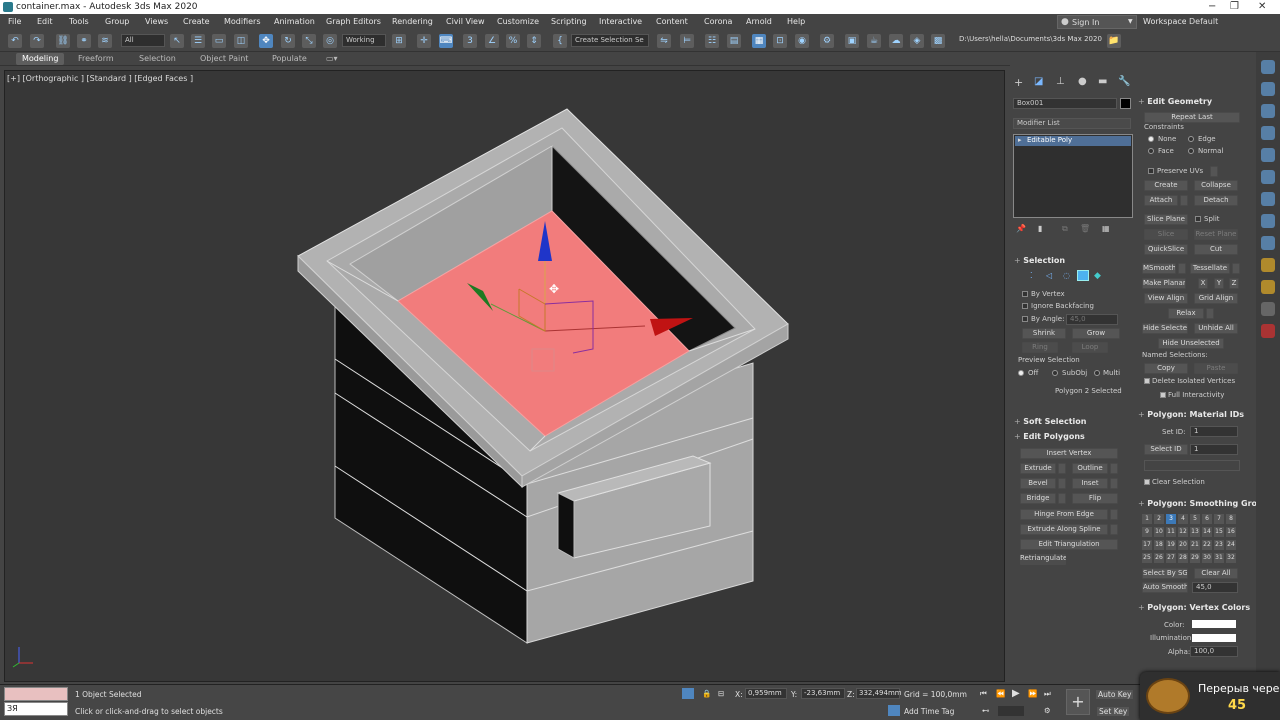 This screenshot has width=1280, height=720. What do you see at coordinates (1214, 171) in the screenshot?
I see `preserve-uvs-settings-button` at bounding box center [1214, 171].